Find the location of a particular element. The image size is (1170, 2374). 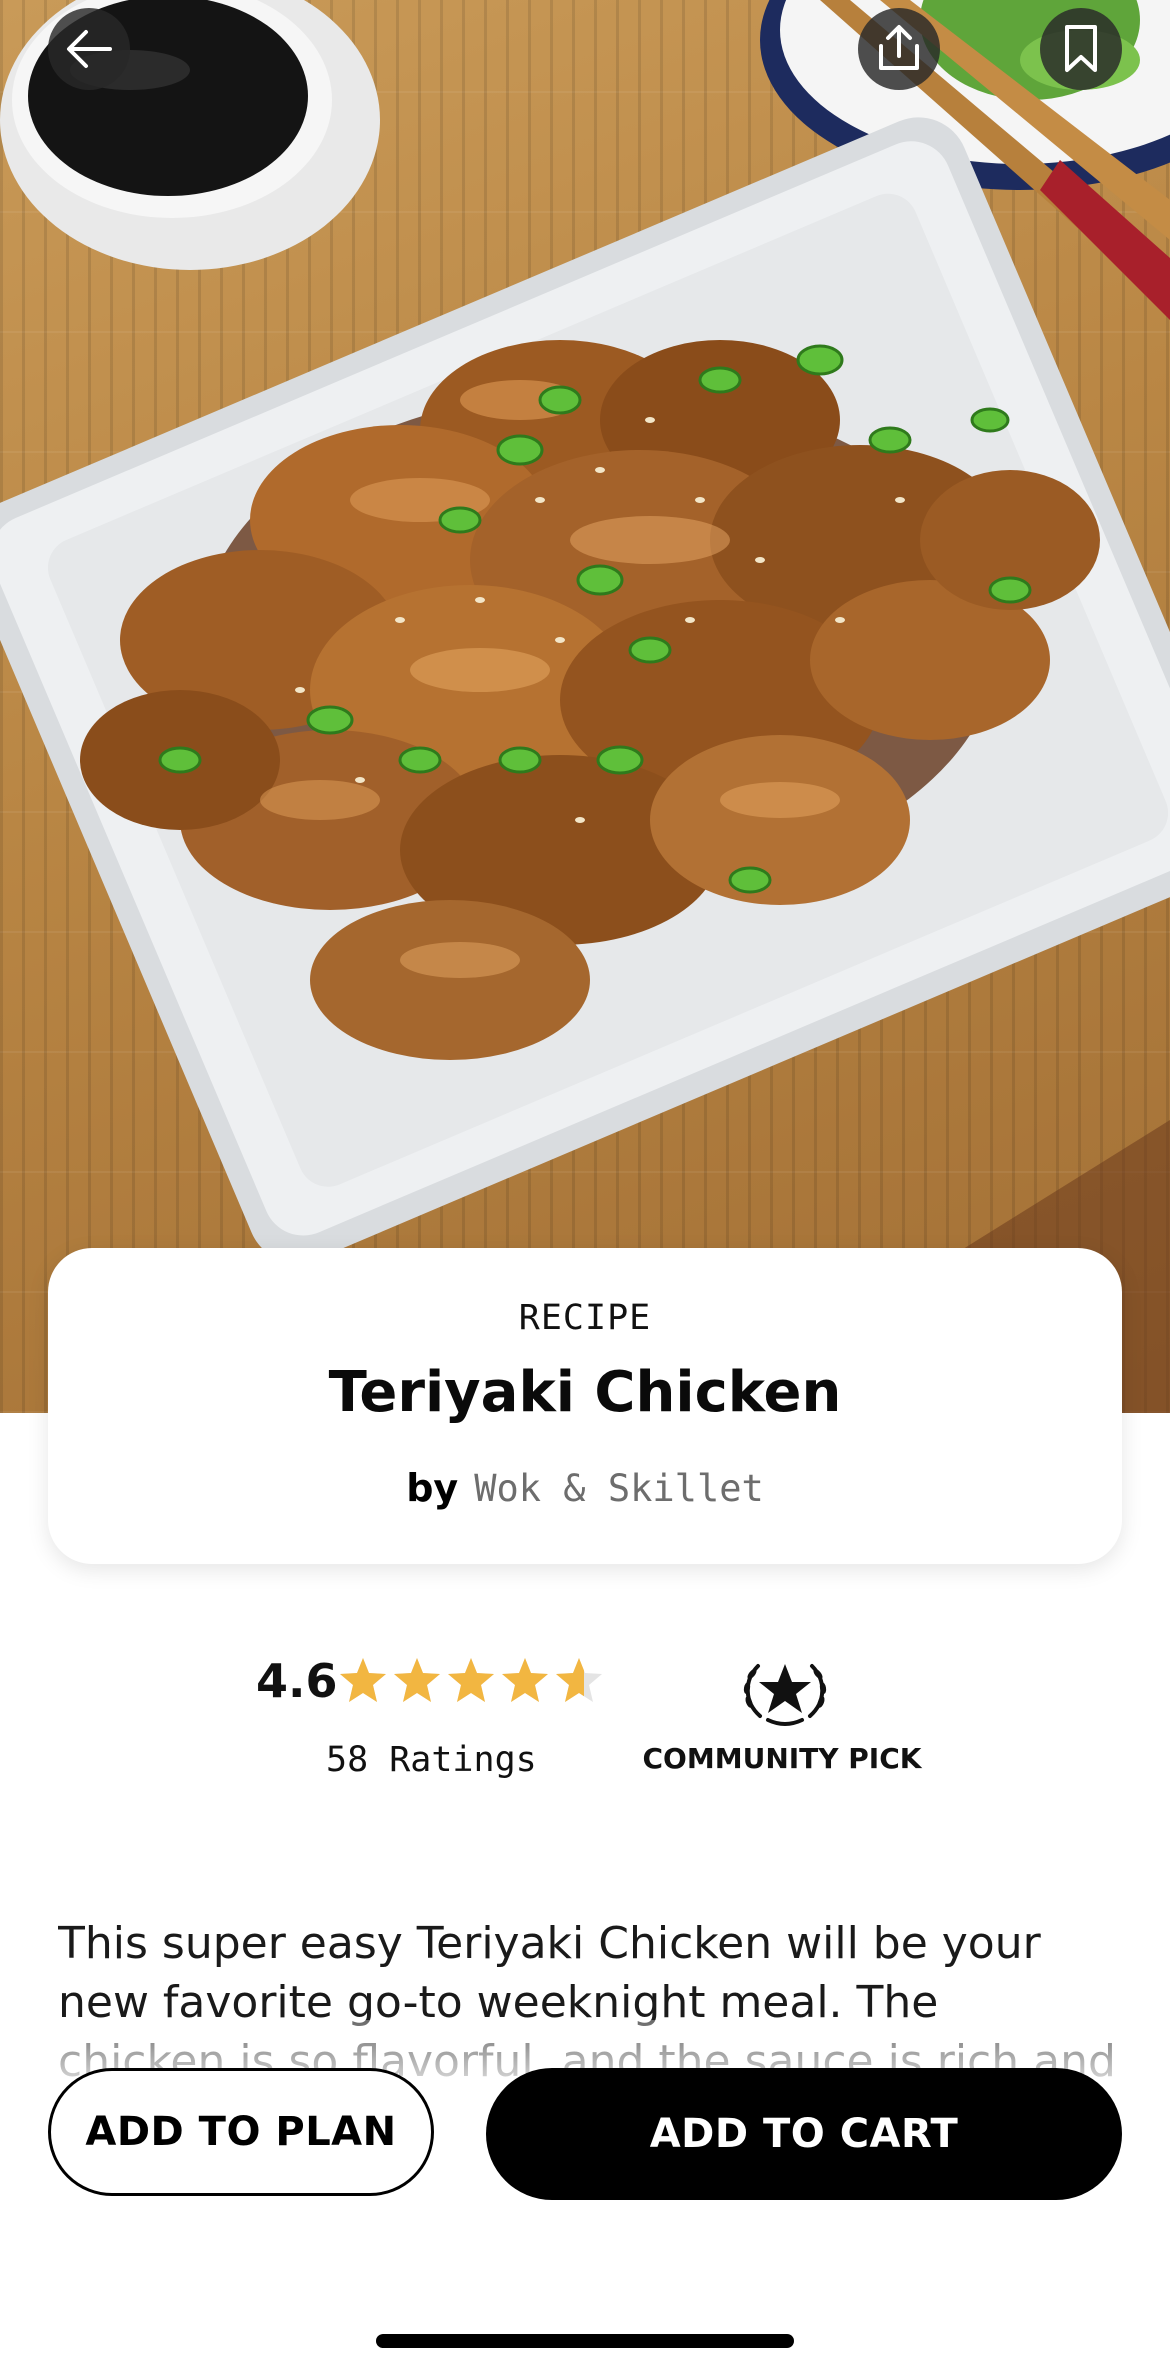

recipe-byline: by Wok & Skillet is located at coordinates (585, 1488).